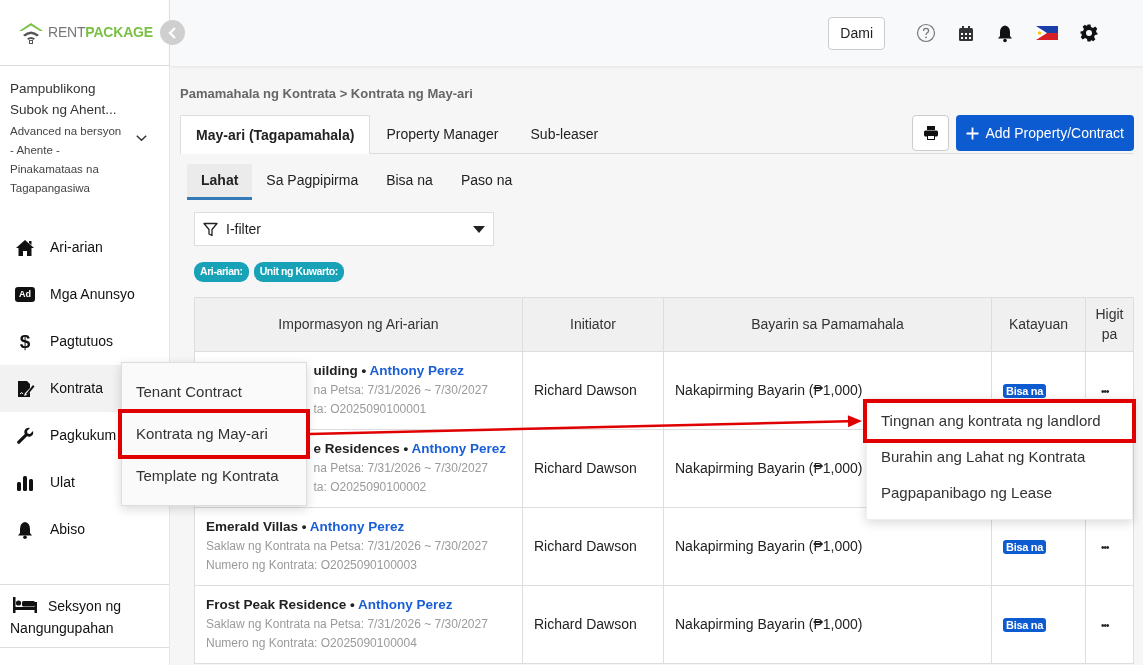 This screenshot has height=665, width=1143. Describe the element at coordinates (344, 229) in the screenshot. I see `filter-dropdown: I-filter` at that location.